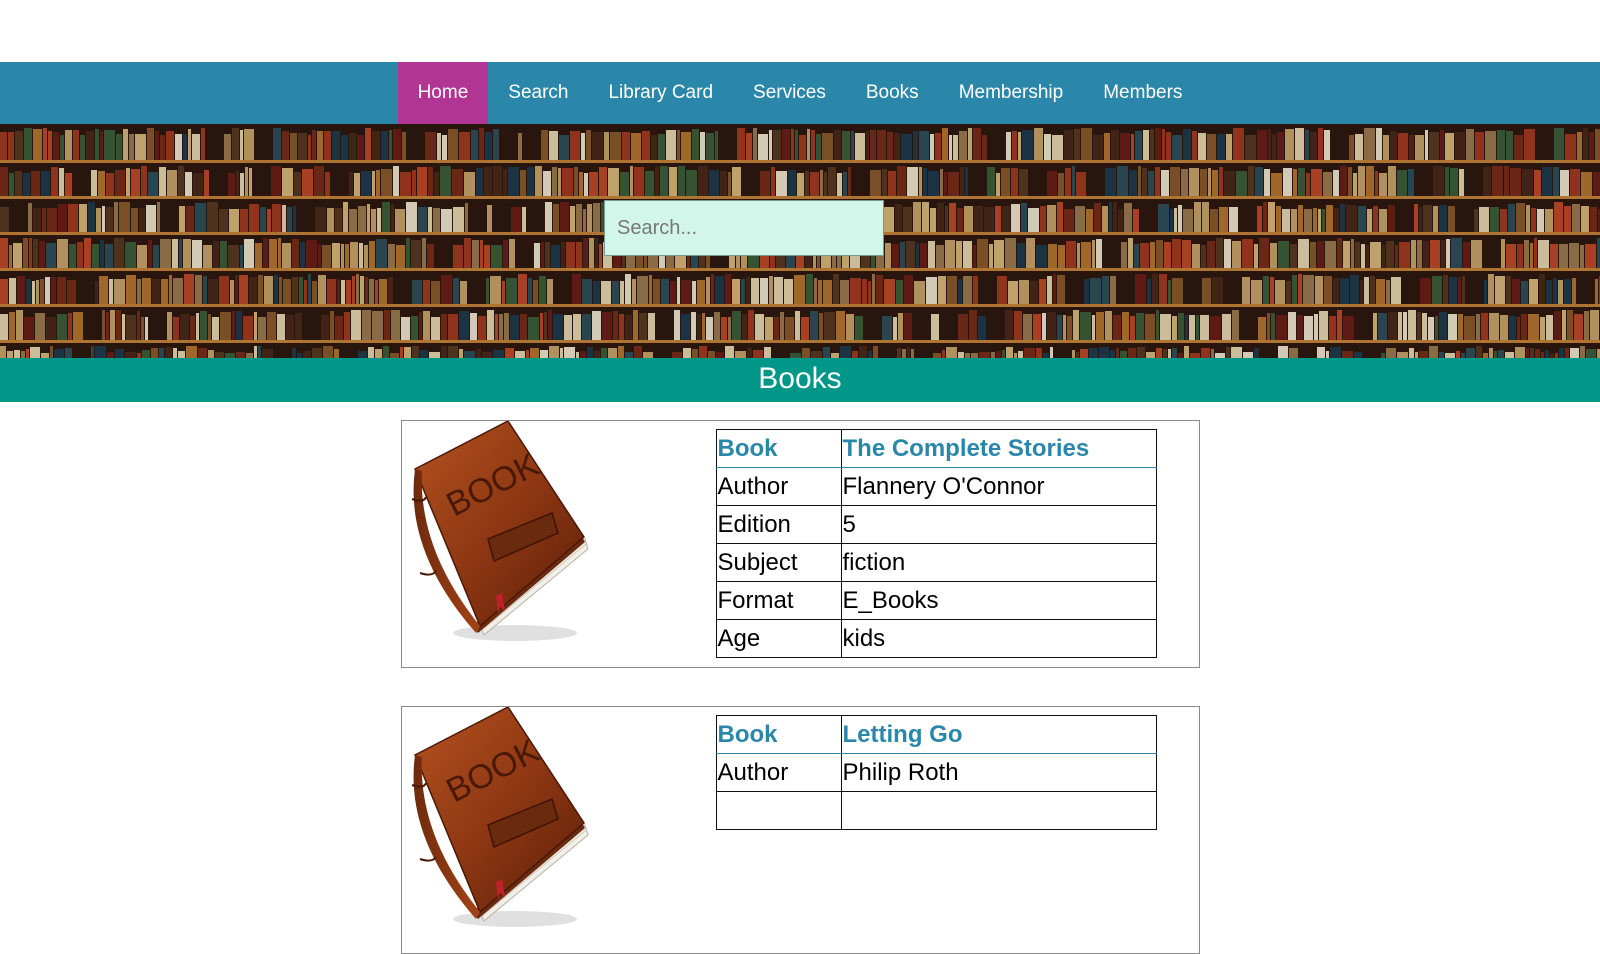  I want to click on table-row: Book The Complete Stories, so click(936, 448).